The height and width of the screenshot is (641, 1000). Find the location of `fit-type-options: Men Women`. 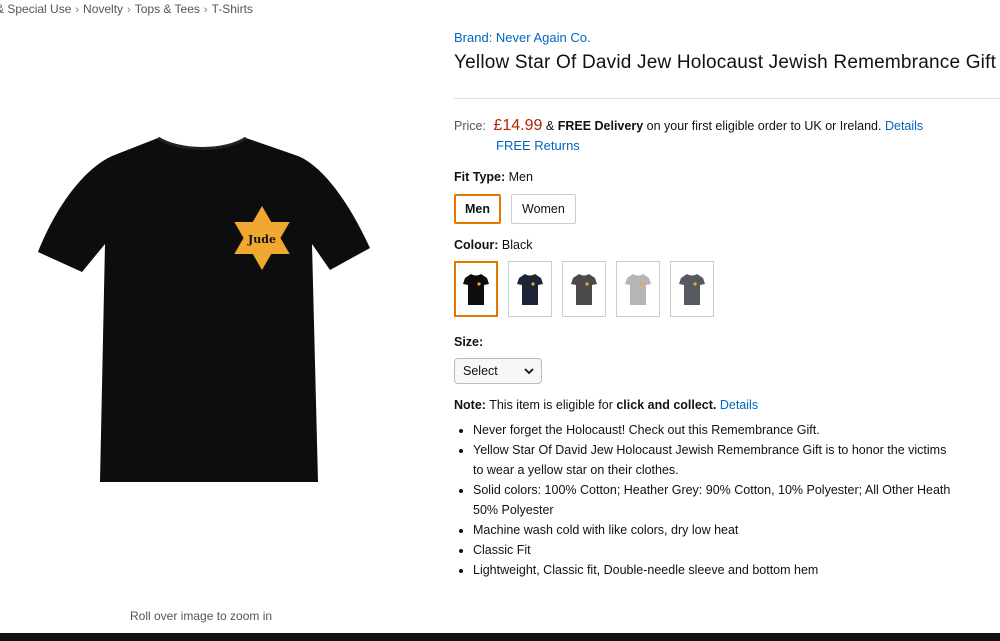

fit-type-options: Men Women is located at coordinates (727, 209).